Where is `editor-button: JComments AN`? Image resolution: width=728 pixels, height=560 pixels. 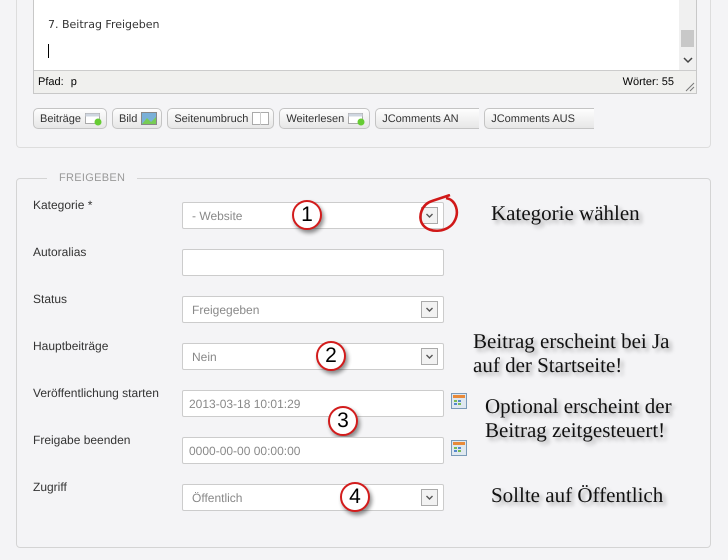 editor-button: JComments AN is located at coordinates (427, 118).